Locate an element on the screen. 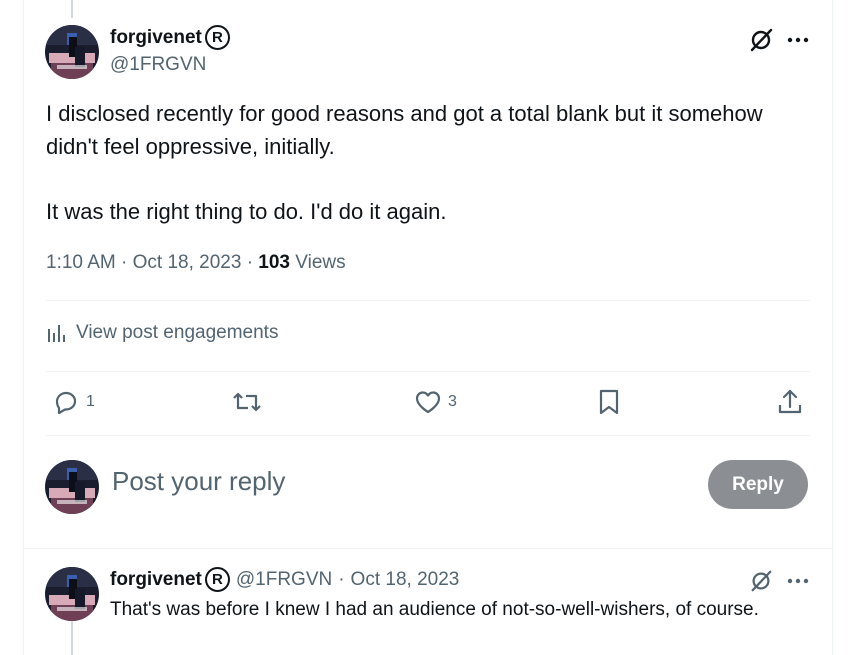  composer-avatar is located at coordinates (72, 487).